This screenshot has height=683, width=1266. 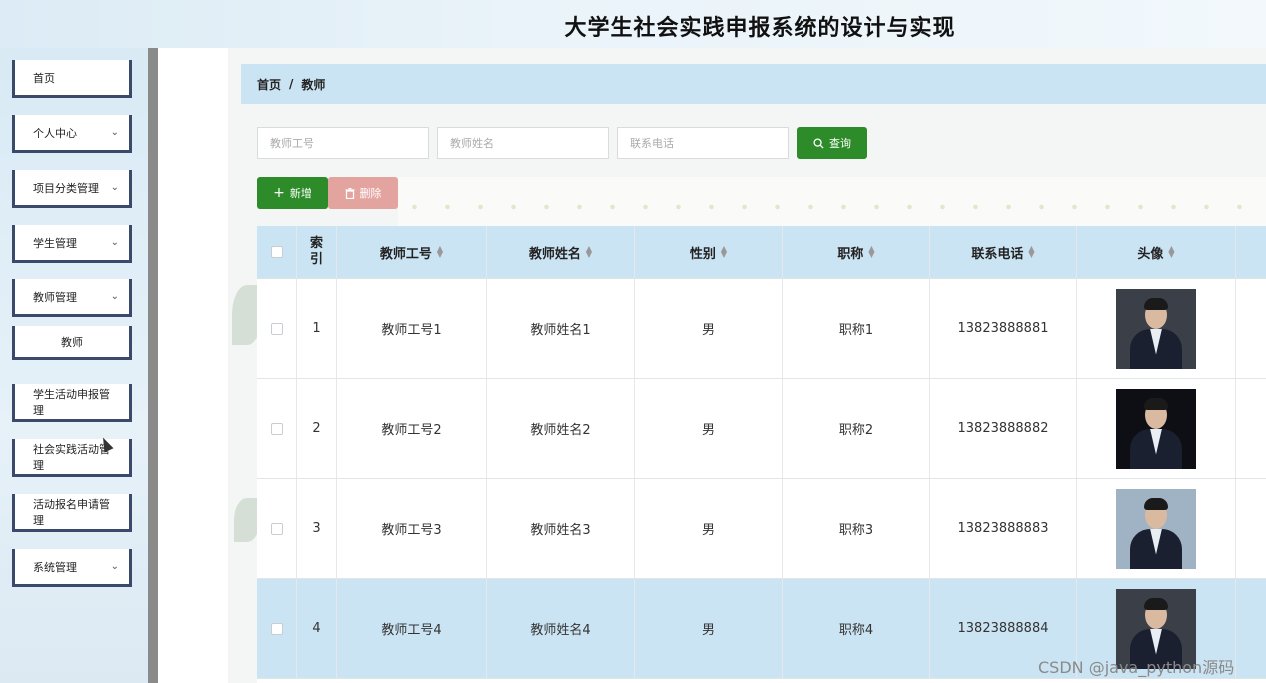 I want to click on sidebar-item-system-management: 系统管理 ⌄, so click(x=72, y=568).